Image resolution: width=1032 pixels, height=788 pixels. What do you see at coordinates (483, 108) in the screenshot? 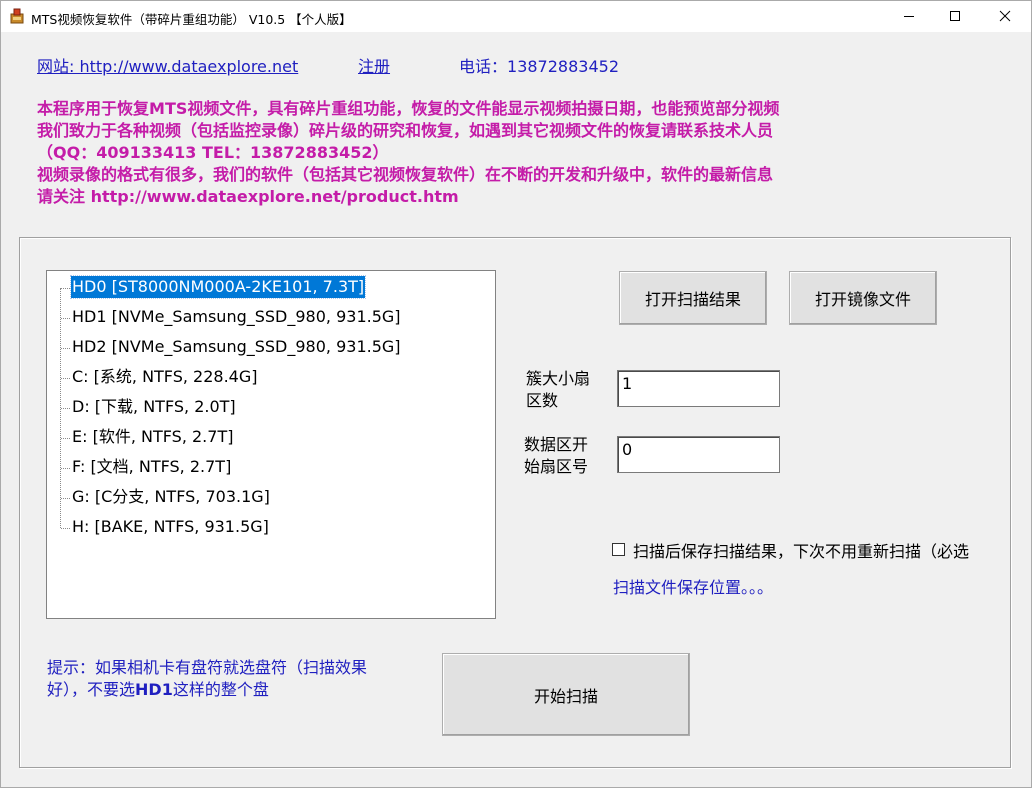
I see `intro-line-1c: 视频文件，具有碎片重组功能，恢复的文件能显示视频拍摄日期，也能预览部分视频` at bounding box center [483, 108].